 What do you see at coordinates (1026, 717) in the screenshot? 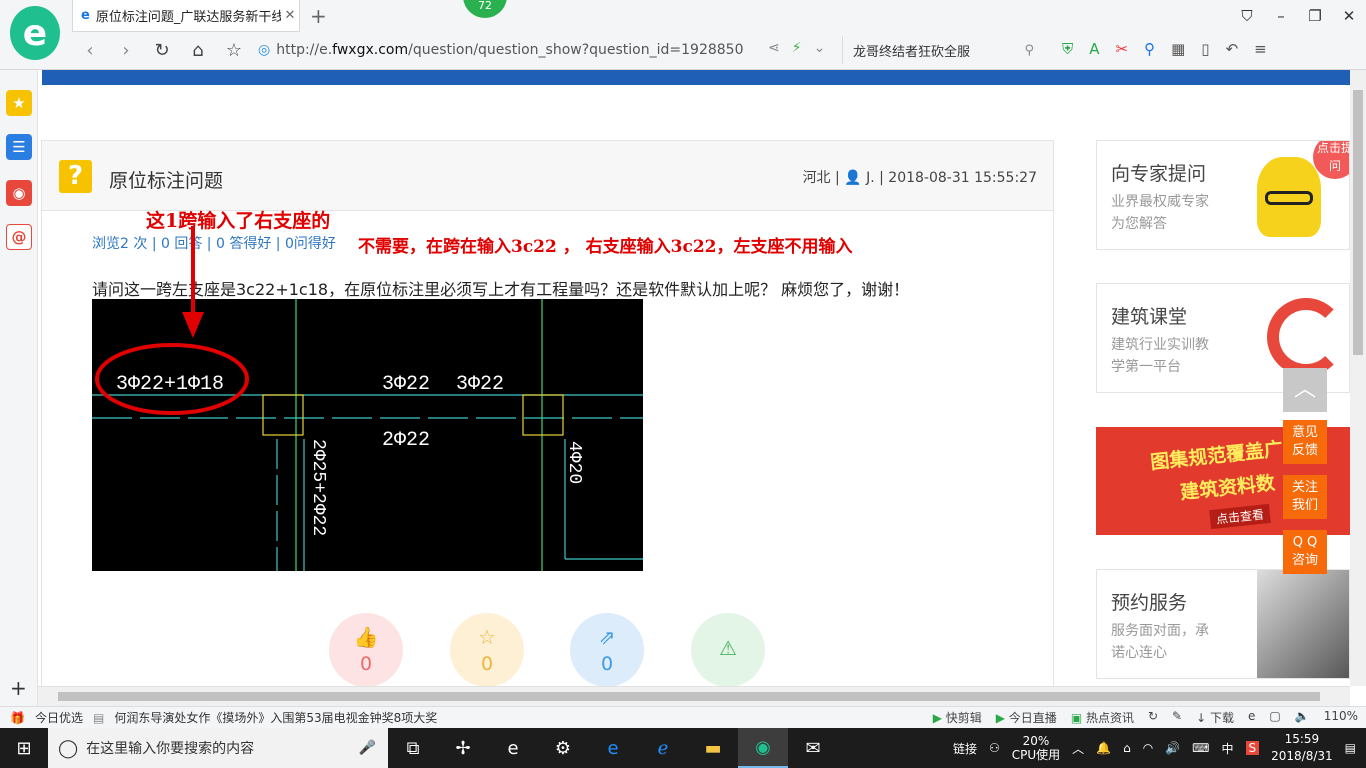
I see `live-link: ▶ 今日直播` at bounding box center [1026, 717].